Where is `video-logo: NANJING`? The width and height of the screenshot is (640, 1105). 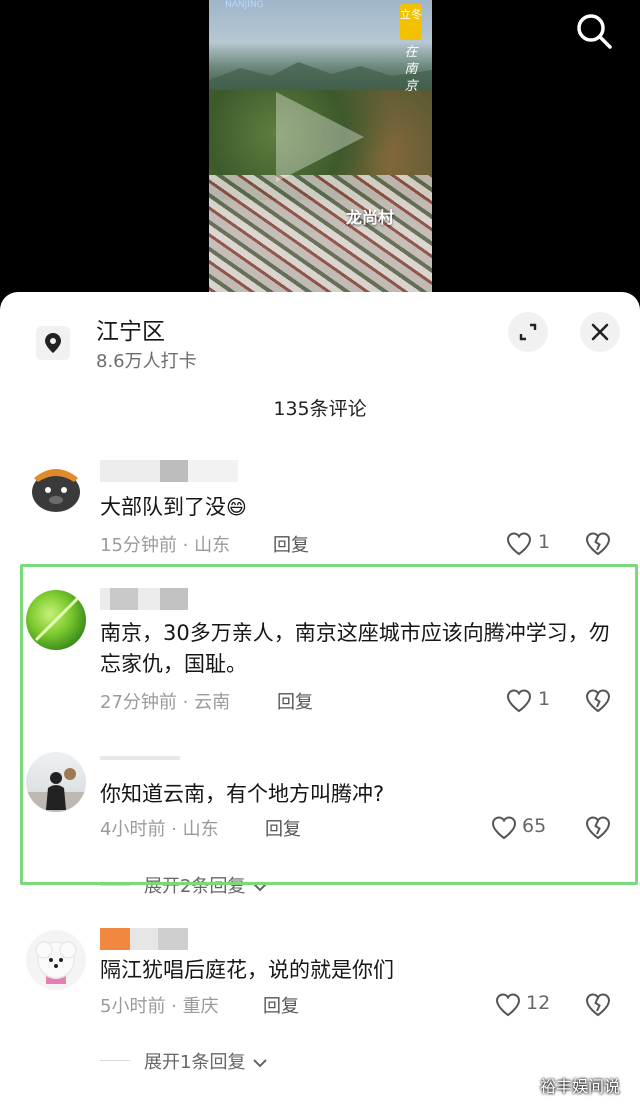
video-logo: NANJING is located at coordinates (244, 5).